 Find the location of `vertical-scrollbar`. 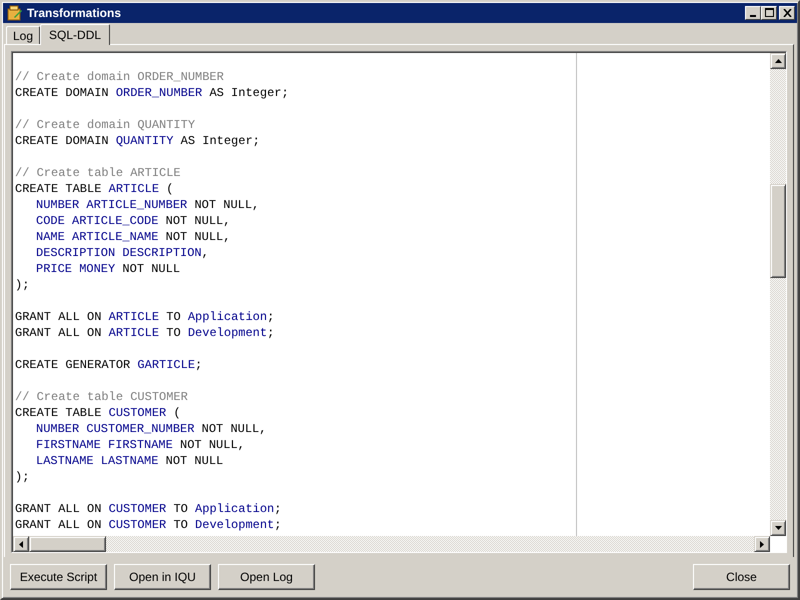

vertical-scrollbar is located at coordinates (778, 294).